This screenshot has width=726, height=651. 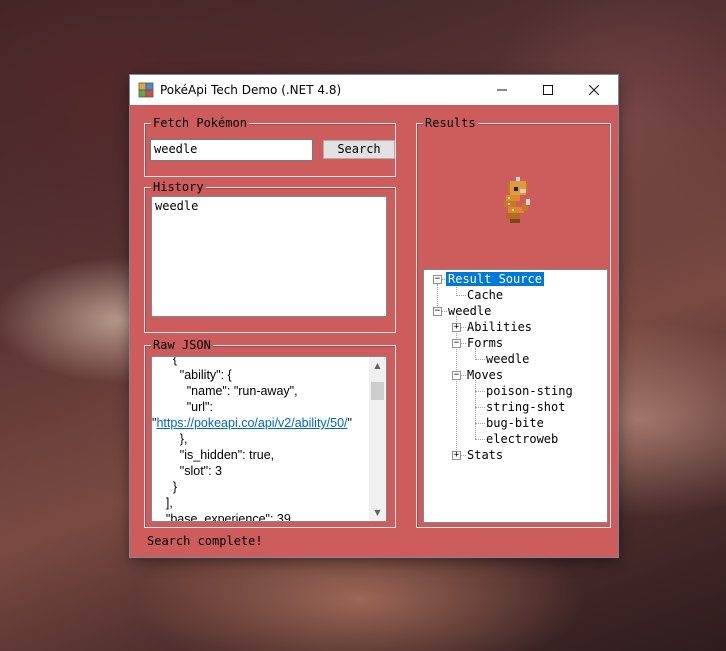 What do you see at coordinates (200, 123) in the screenshot?
I see `fetch-legend: Fetch Pokémon` at bounding box center [200, 123].